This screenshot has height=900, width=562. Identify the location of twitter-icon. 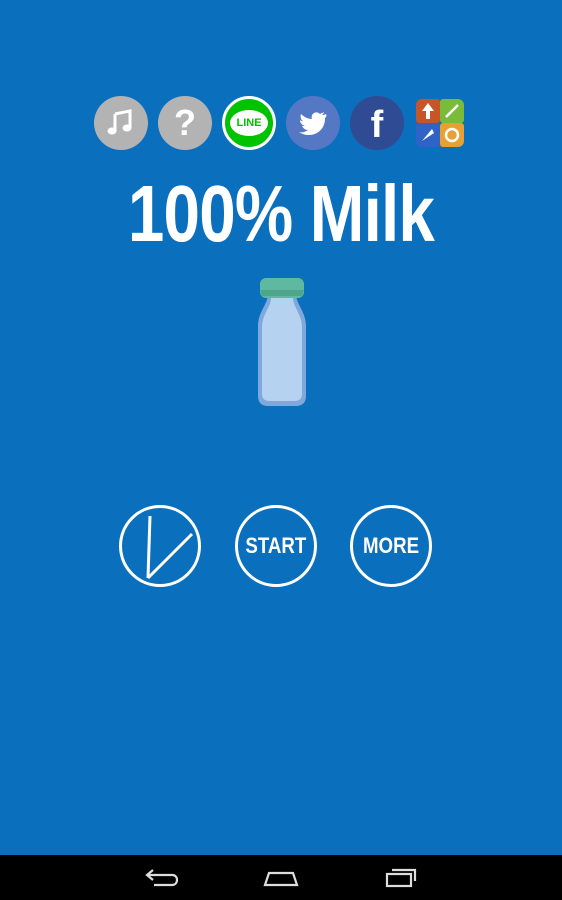
(313, 123).